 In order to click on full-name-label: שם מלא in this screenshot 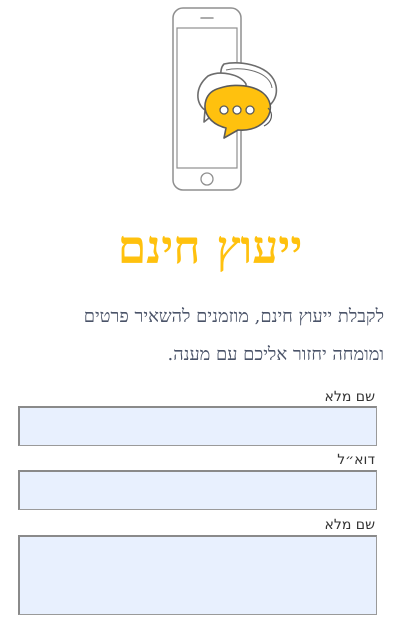, I will do `click(349, 397)`.